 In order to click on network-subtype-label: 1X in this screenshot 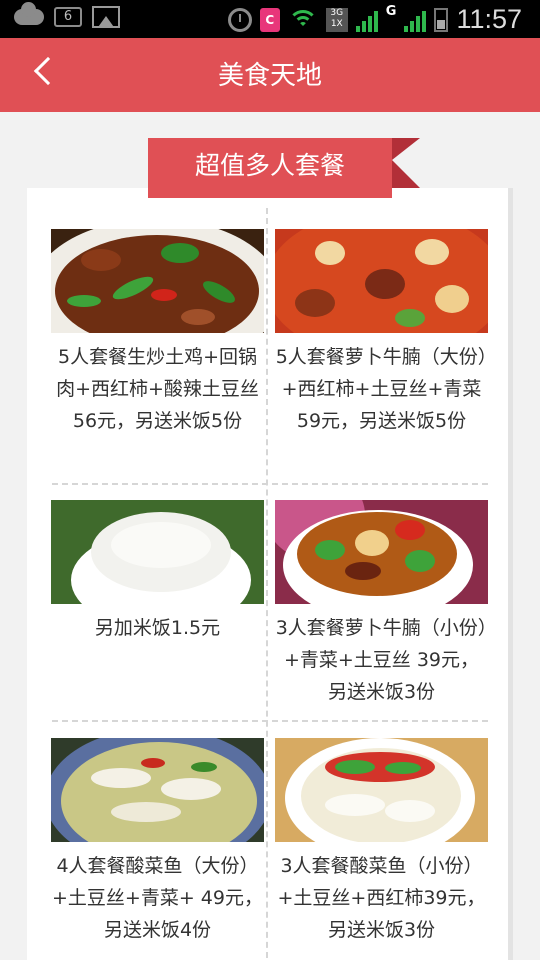, I will do `click(336, 23)`.